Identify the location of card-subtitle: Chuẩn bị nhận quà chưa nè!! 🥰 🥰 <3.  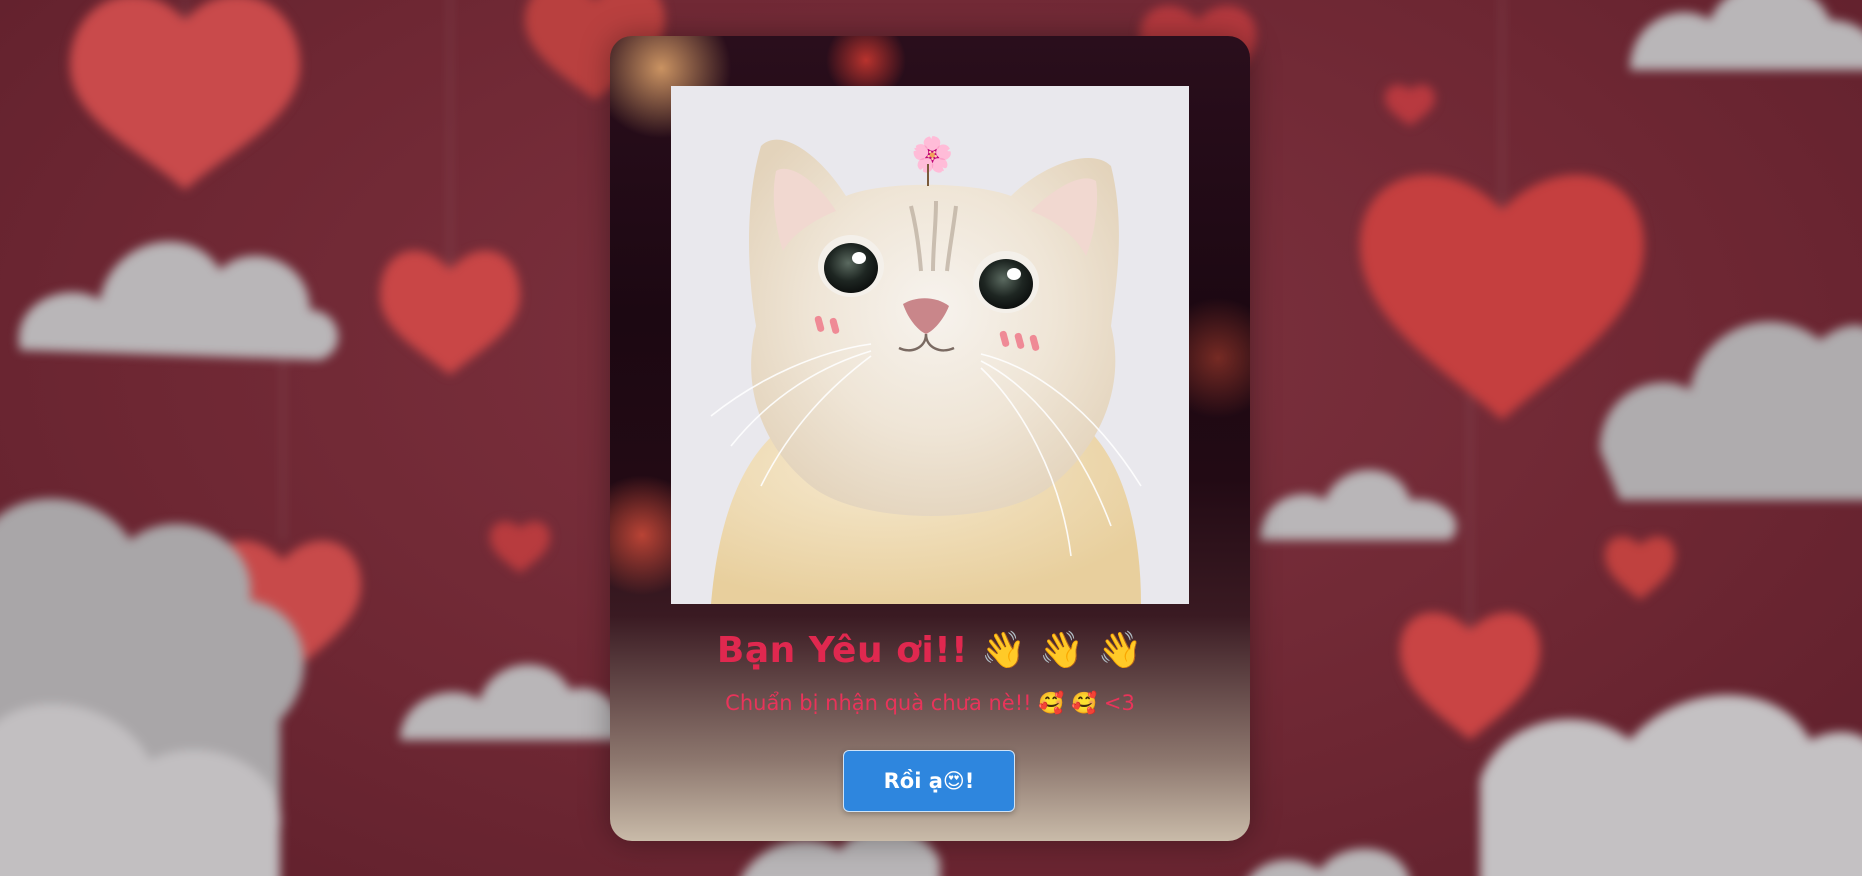
(930, 703).